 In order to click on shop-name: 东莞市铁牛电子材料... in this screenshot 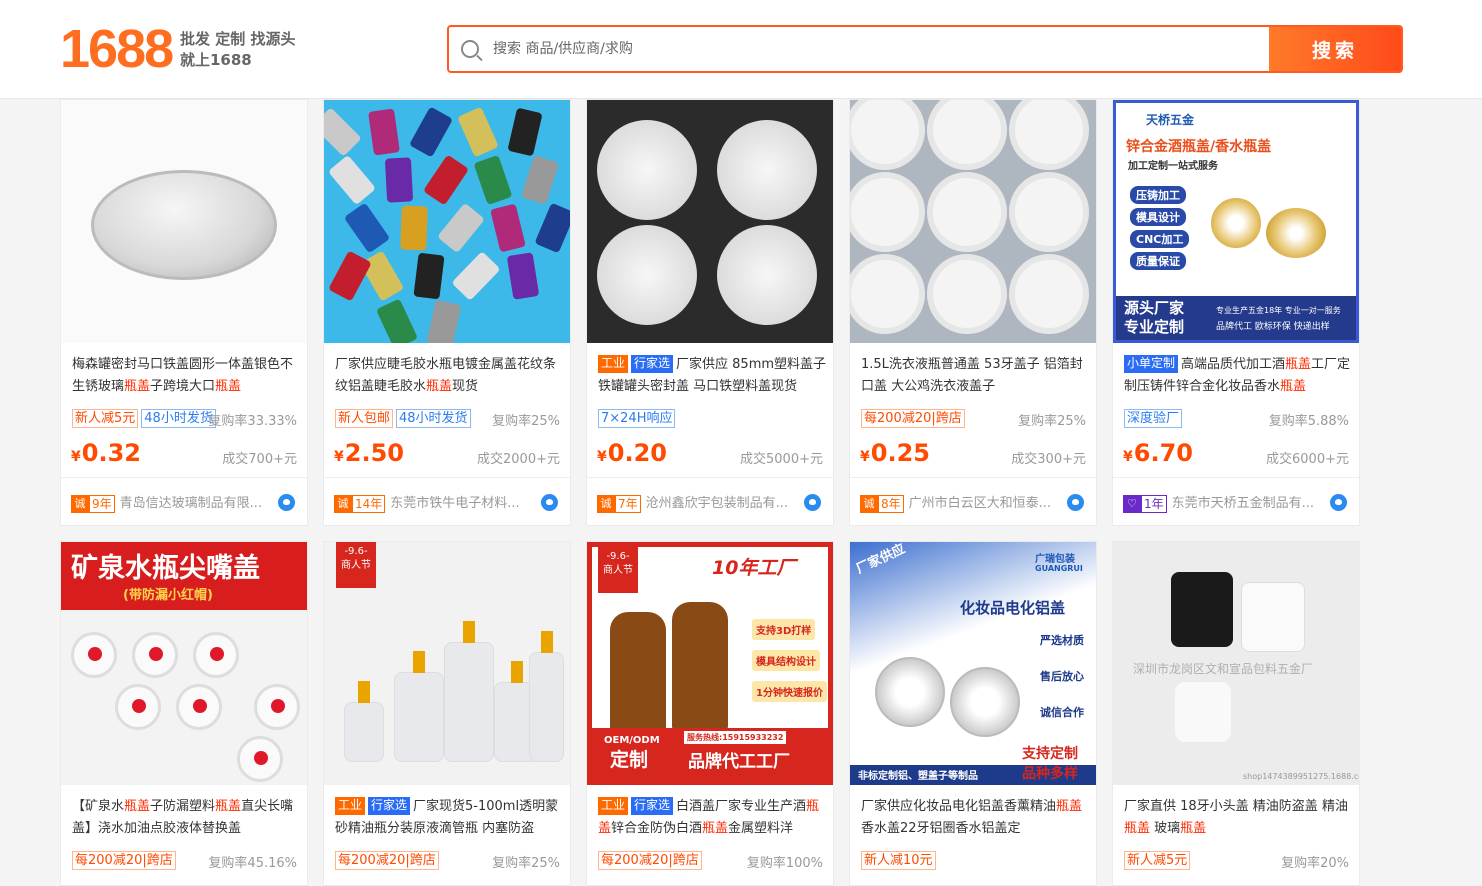, I will do `click(454, 503)`.